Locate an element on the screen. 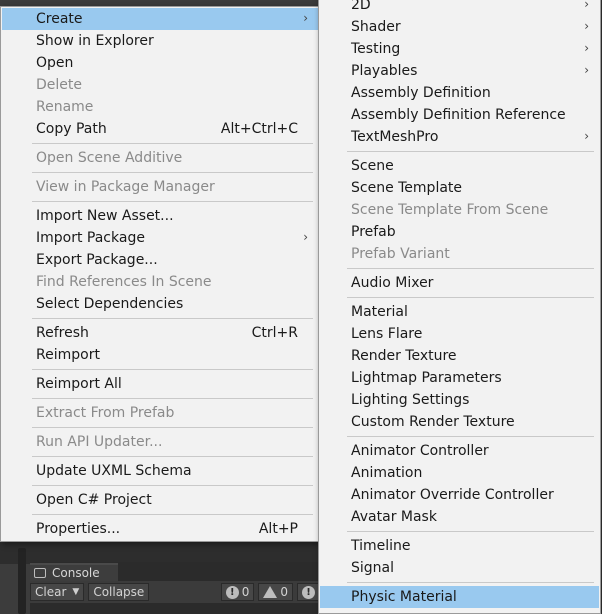 Image resolution: width=602 pixels, height=614 pixels. submenu-item-animator-controller: Animator Controller is located at coordinates (459, 451).